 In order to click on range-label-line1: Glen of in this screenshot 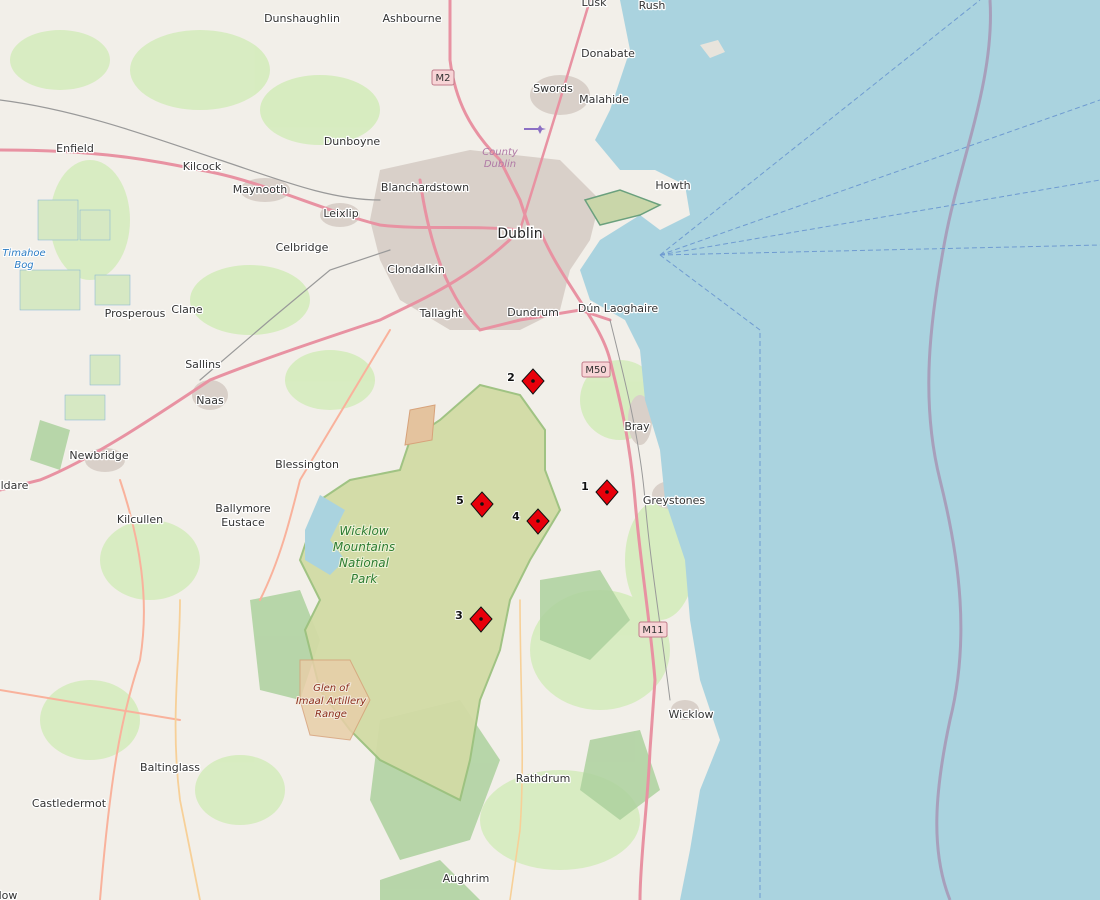, I will do `click(331, 688)`.